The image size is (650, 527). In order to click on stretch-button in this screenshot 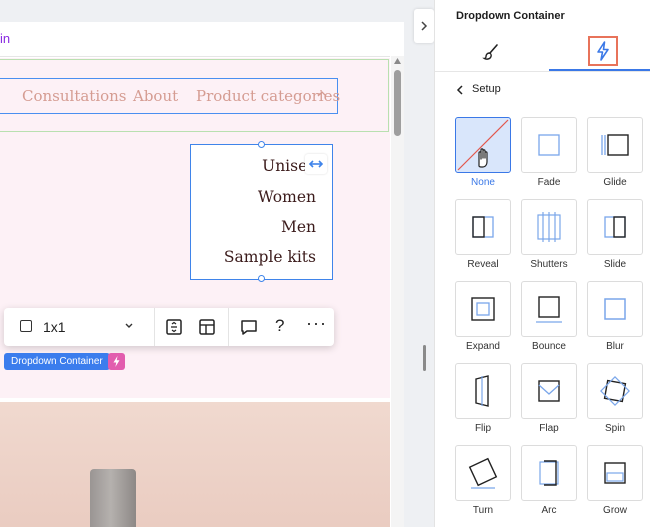, I will do `click(316, 164)`.